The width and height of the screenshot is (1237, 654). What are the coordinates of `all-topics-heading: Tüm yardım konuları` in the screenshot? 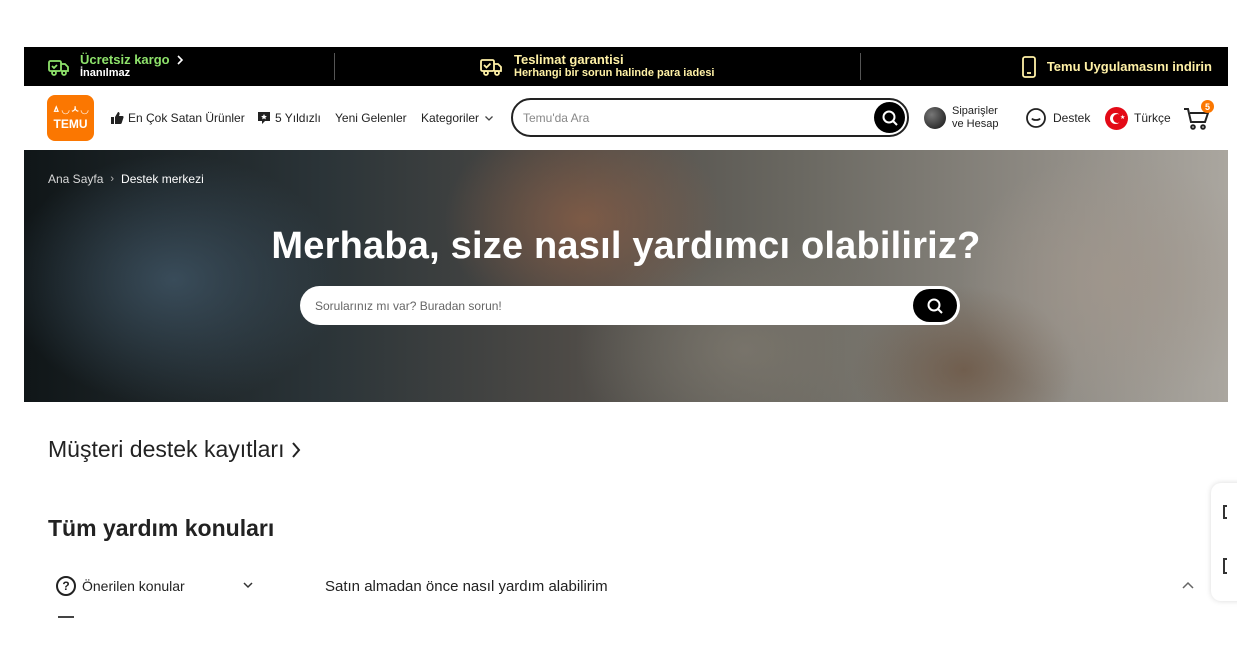 It's located at (161, 528).